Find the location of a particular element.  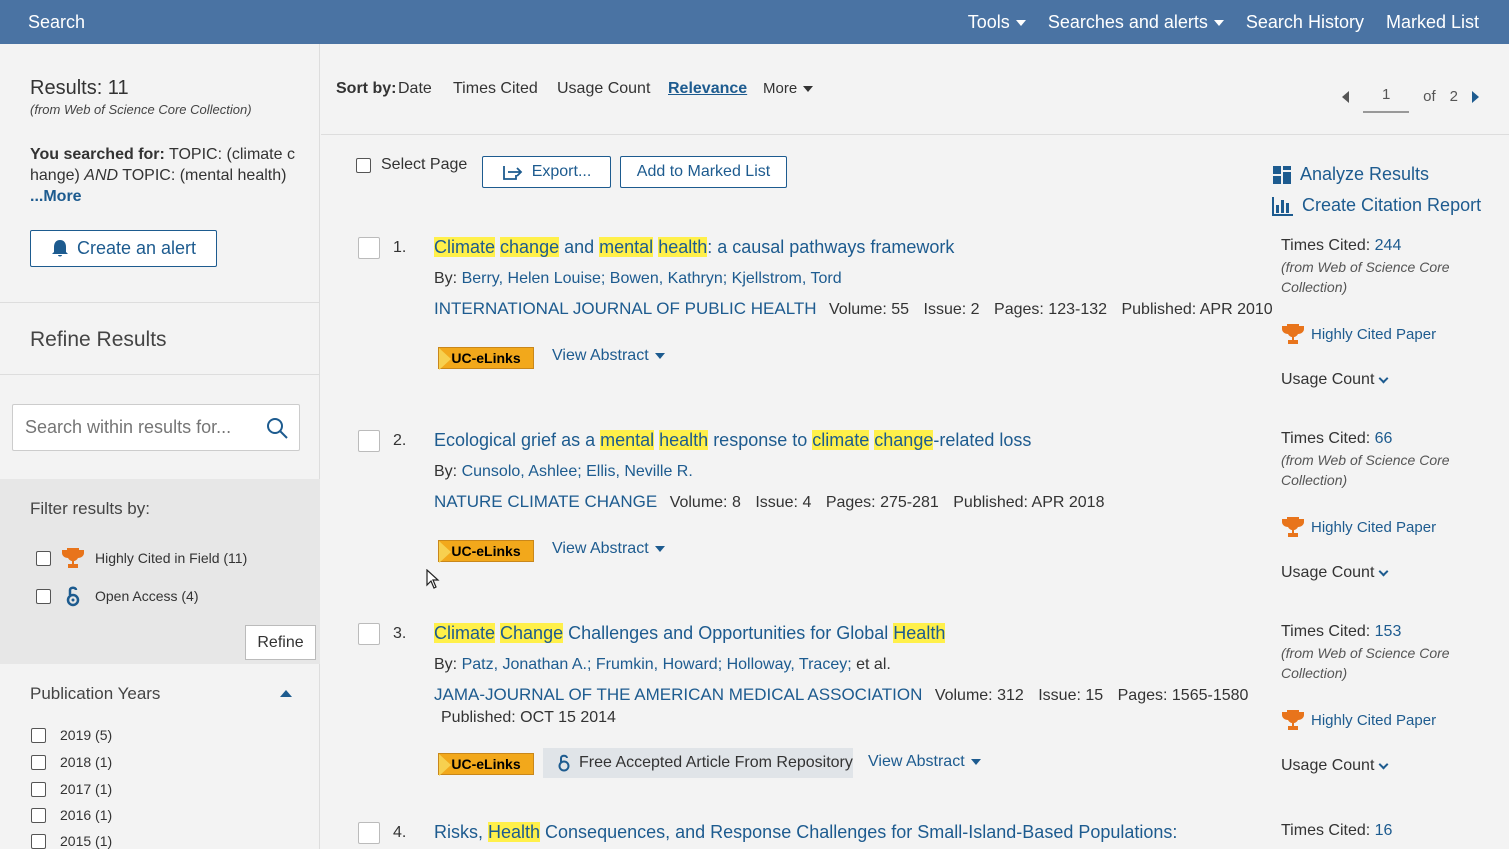

publication-years-title: Publication Years is located at coordinates (95, 694).